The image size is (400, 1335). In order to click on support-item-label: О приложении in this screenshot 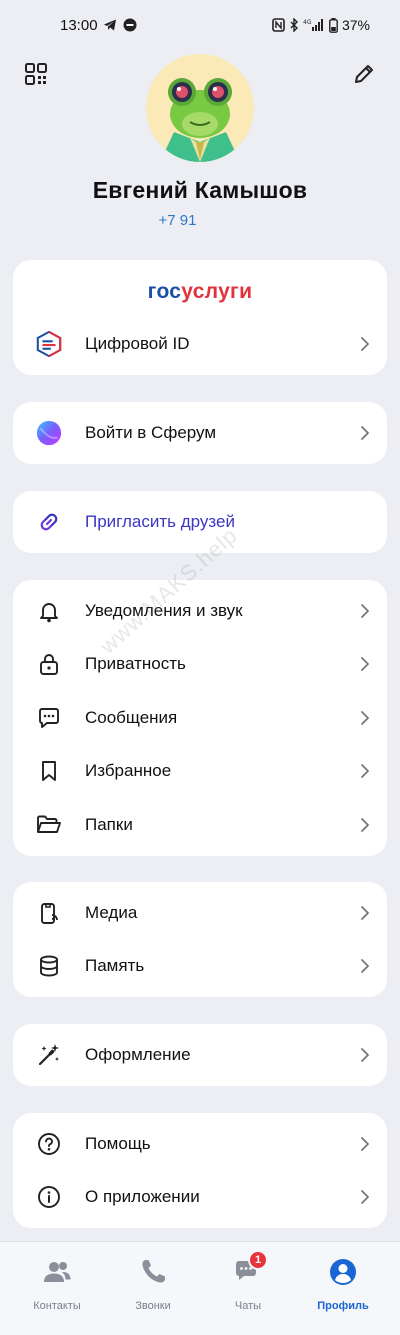, I will do `click(142, 1196)`.